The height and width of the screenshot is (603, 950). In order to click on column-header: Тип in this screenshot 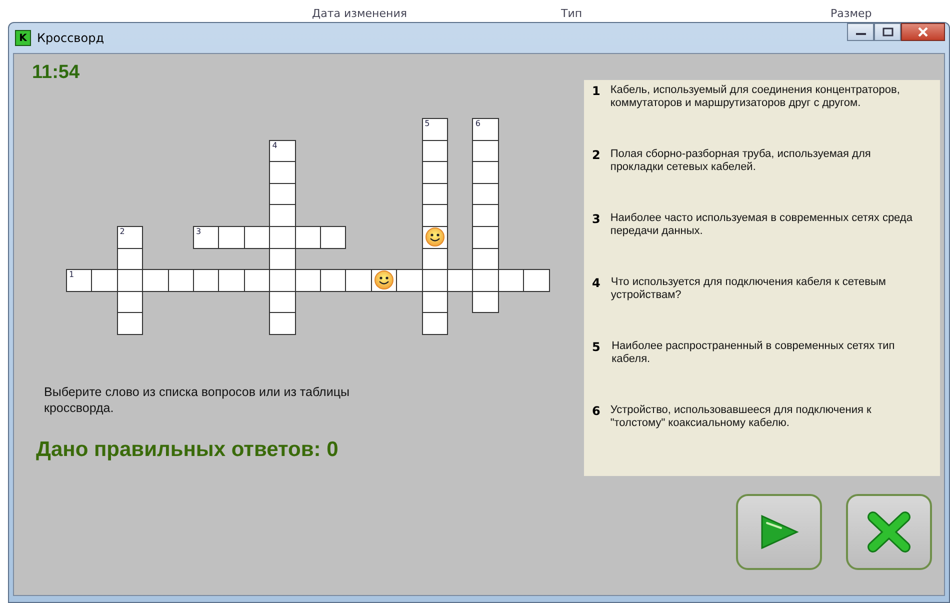, I will do `click(572, 15)`.